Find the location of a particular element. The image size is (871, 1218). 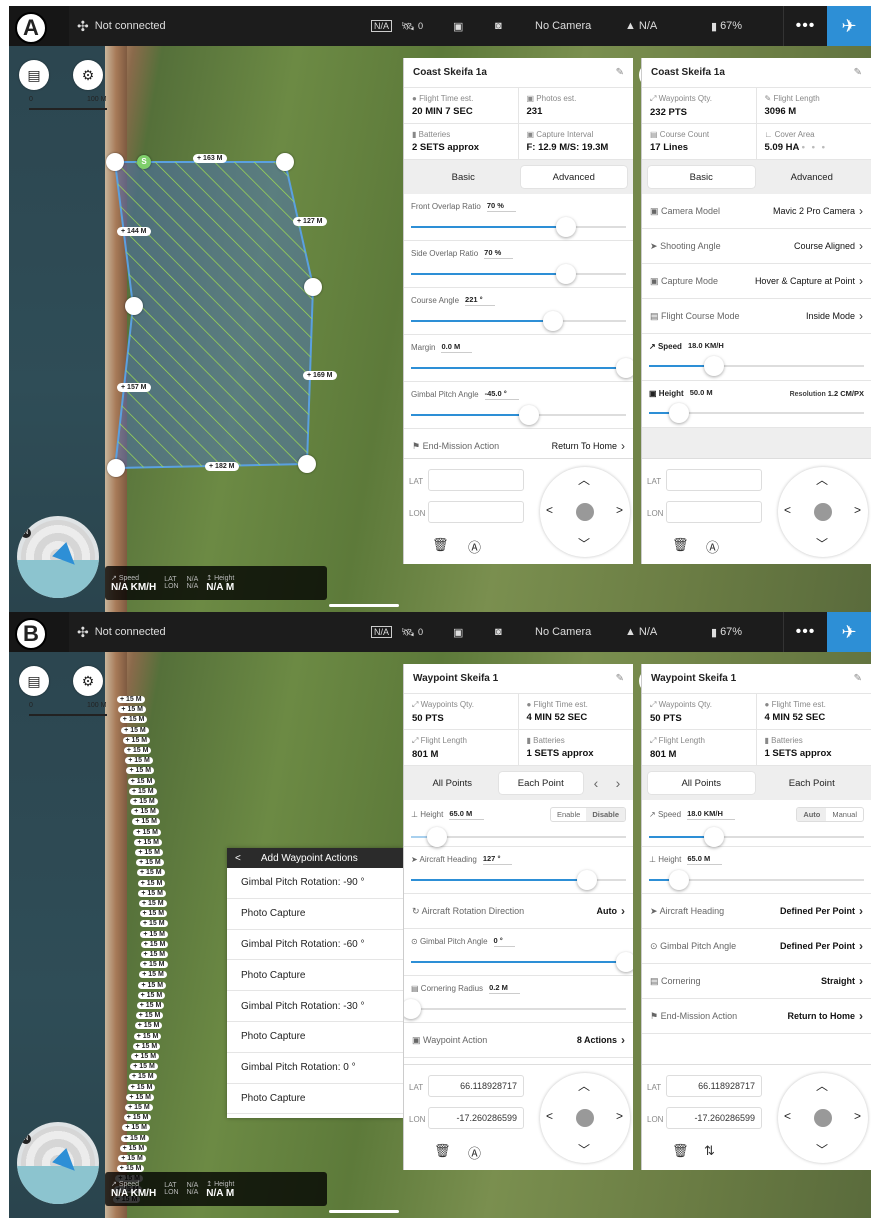

rotation-direction-row: ↻ Aircraft Rotation Direction Auto › is located at coordinates (518, 911).